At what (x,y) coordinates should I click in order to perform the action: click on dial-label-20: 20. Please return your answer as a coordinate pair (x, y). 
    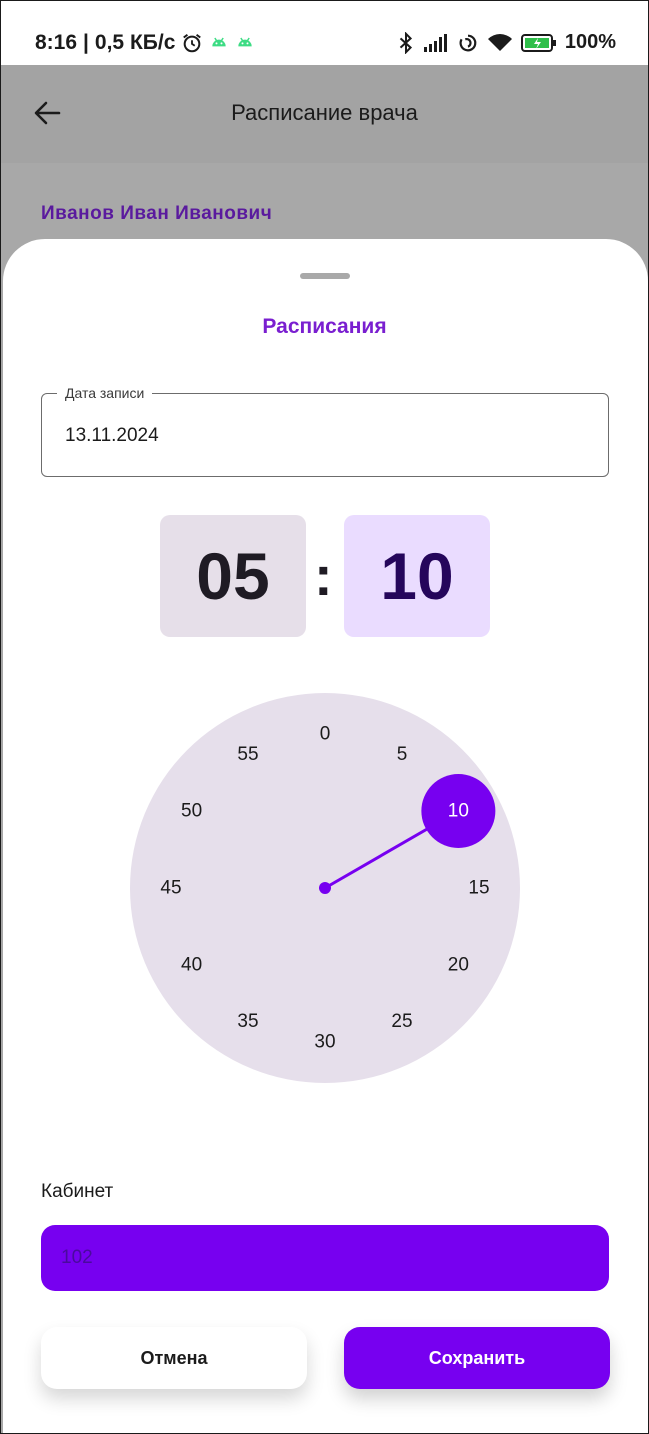
    Looking at the image, I should click on (458, 965).